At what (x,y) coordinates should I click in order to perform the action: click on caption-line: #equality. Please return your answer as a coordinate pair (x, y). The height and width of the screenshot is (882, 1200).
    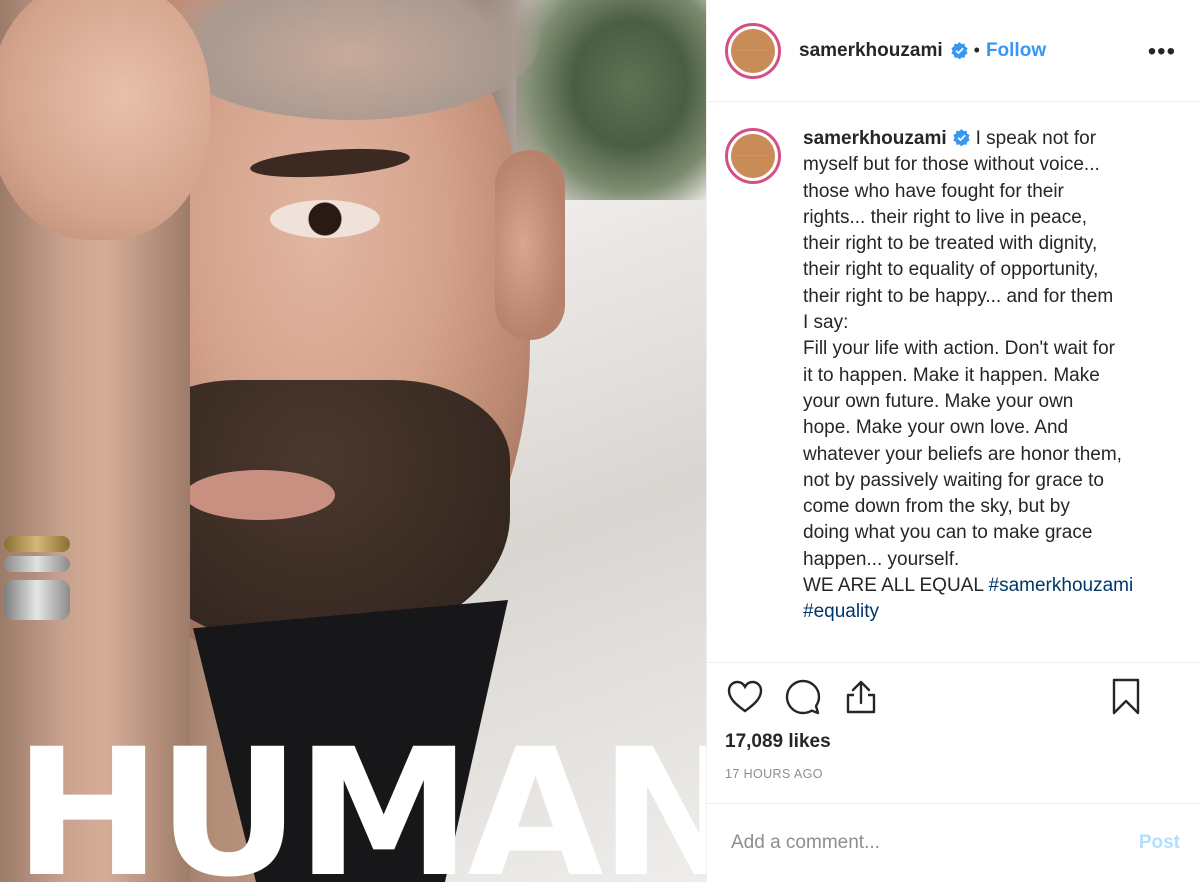
    Looking at the image, I should click on (983, 612).